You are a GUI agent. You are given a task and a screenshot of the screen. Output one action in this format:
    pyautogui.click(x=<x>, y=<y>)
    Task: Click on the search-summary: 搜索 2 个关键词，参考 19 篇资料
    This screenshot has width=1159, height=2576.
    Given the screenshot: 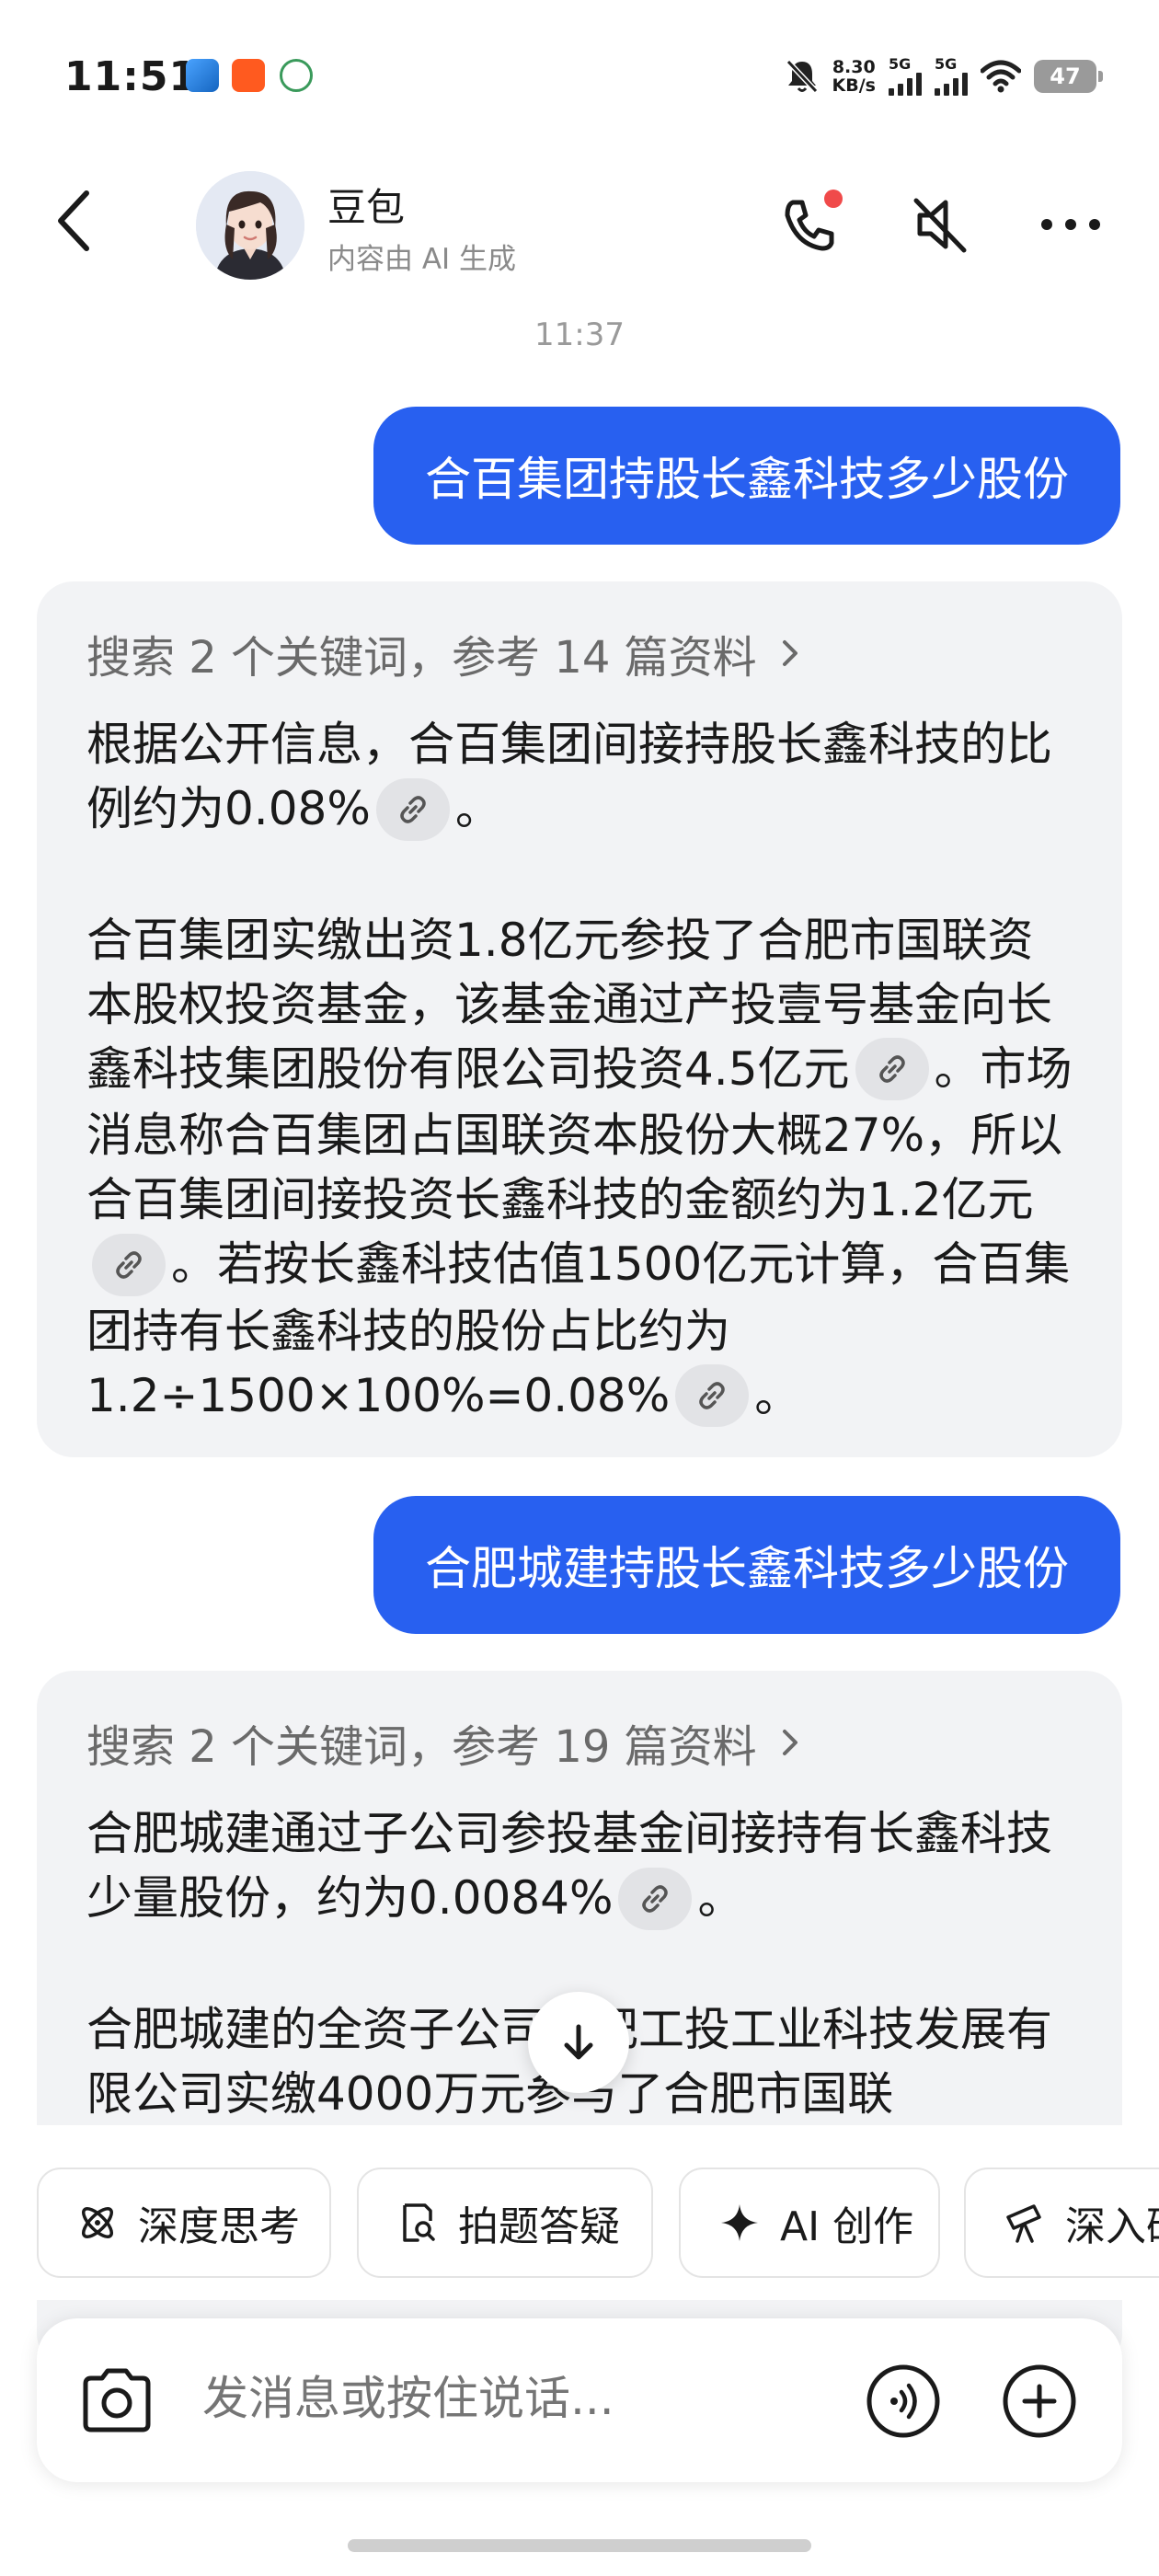 What is the action you would take?
    pyautogui.click(x=421, y=1747)
    